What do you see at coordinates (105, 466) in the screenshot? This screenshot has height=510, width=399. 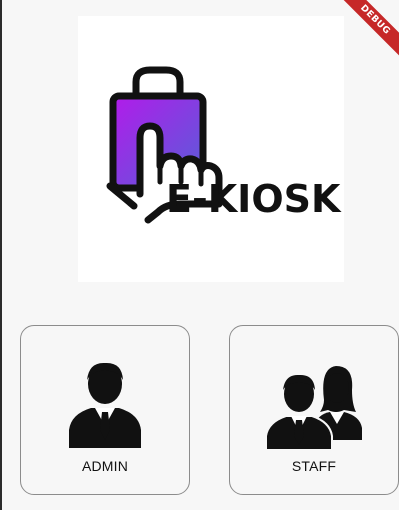 I see `admin-label: ADMIN` at bounding box center [105, 466].